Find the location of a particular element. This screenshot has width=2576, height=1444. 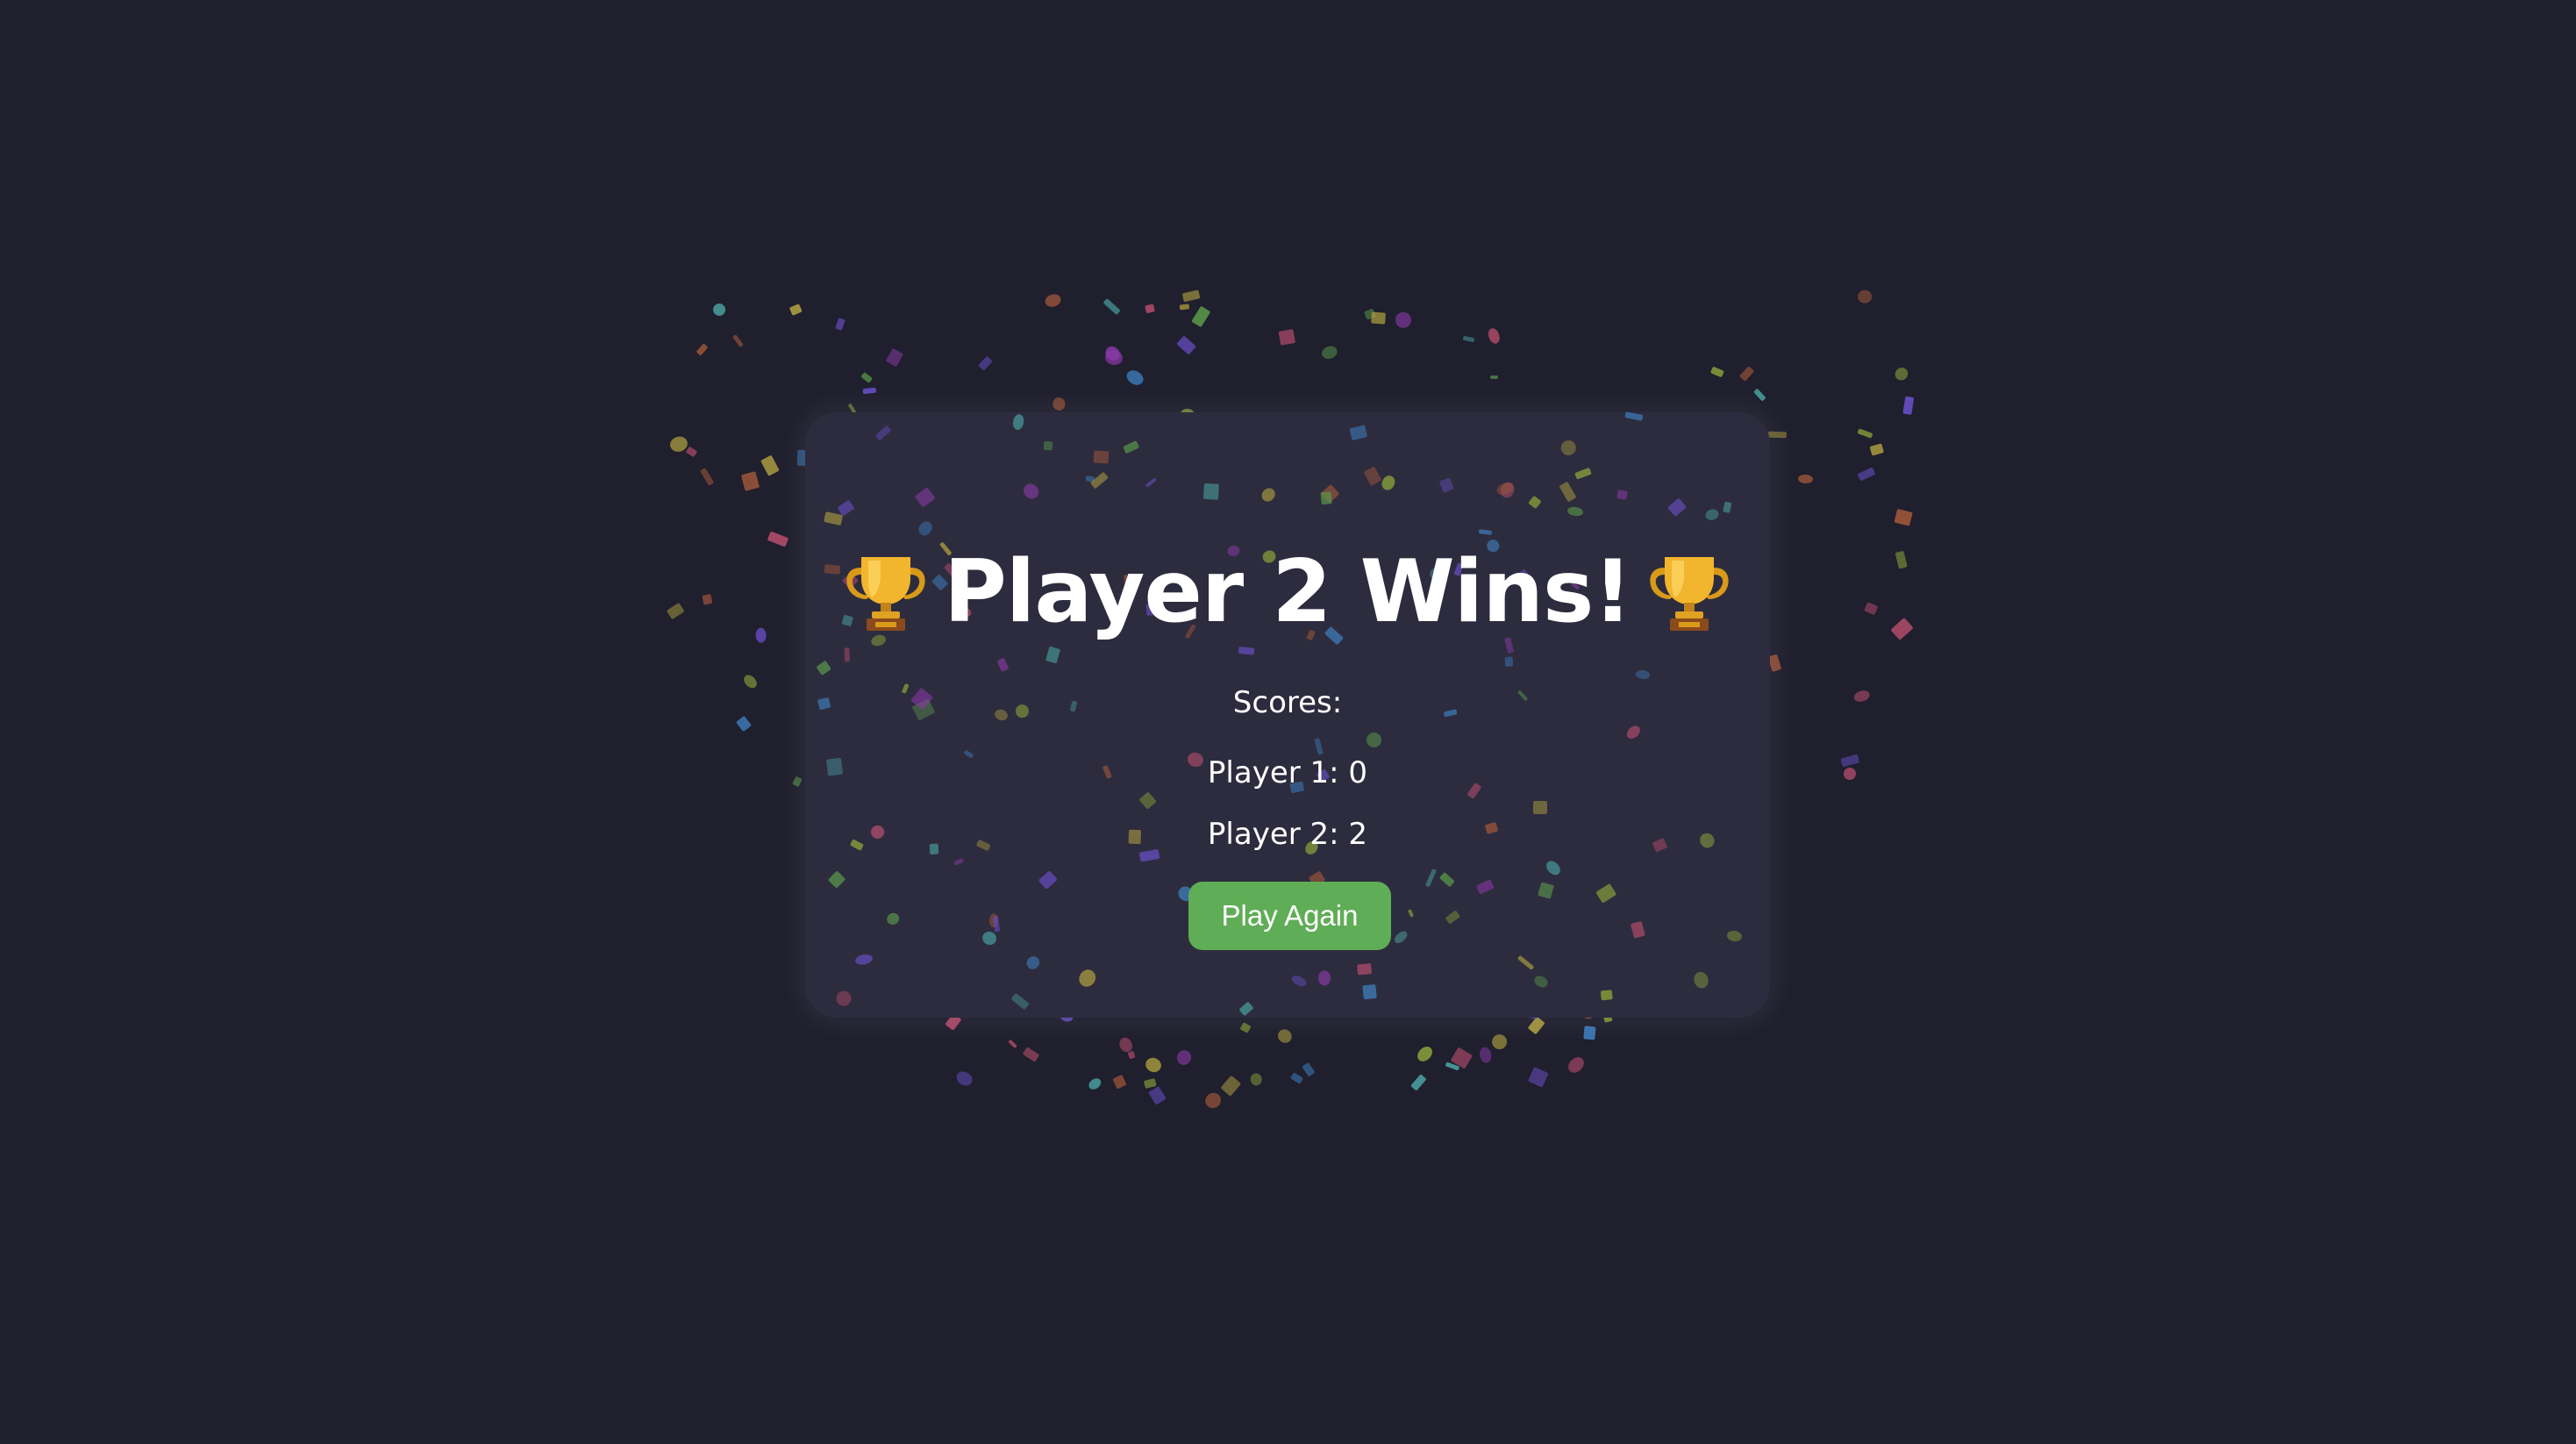

play-again-button: Play Again is located at coordinates (1290, 916).